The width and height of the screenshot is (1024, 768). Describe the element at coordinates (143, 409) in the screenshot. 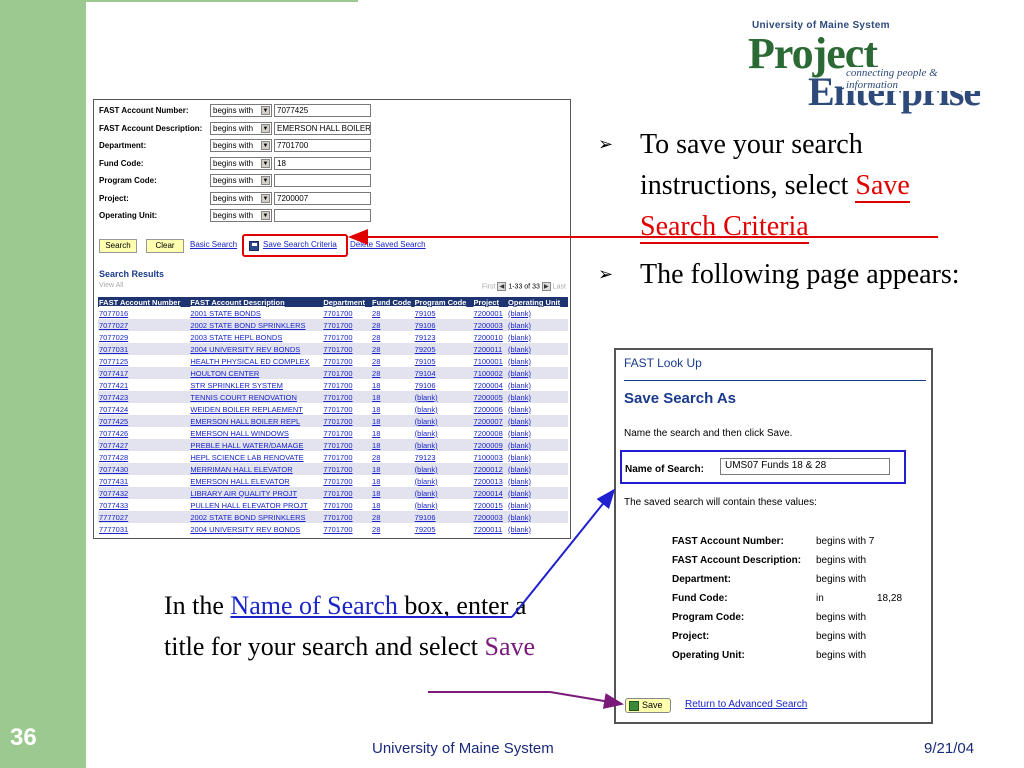

I see `table-cell: 7077424` at that location.